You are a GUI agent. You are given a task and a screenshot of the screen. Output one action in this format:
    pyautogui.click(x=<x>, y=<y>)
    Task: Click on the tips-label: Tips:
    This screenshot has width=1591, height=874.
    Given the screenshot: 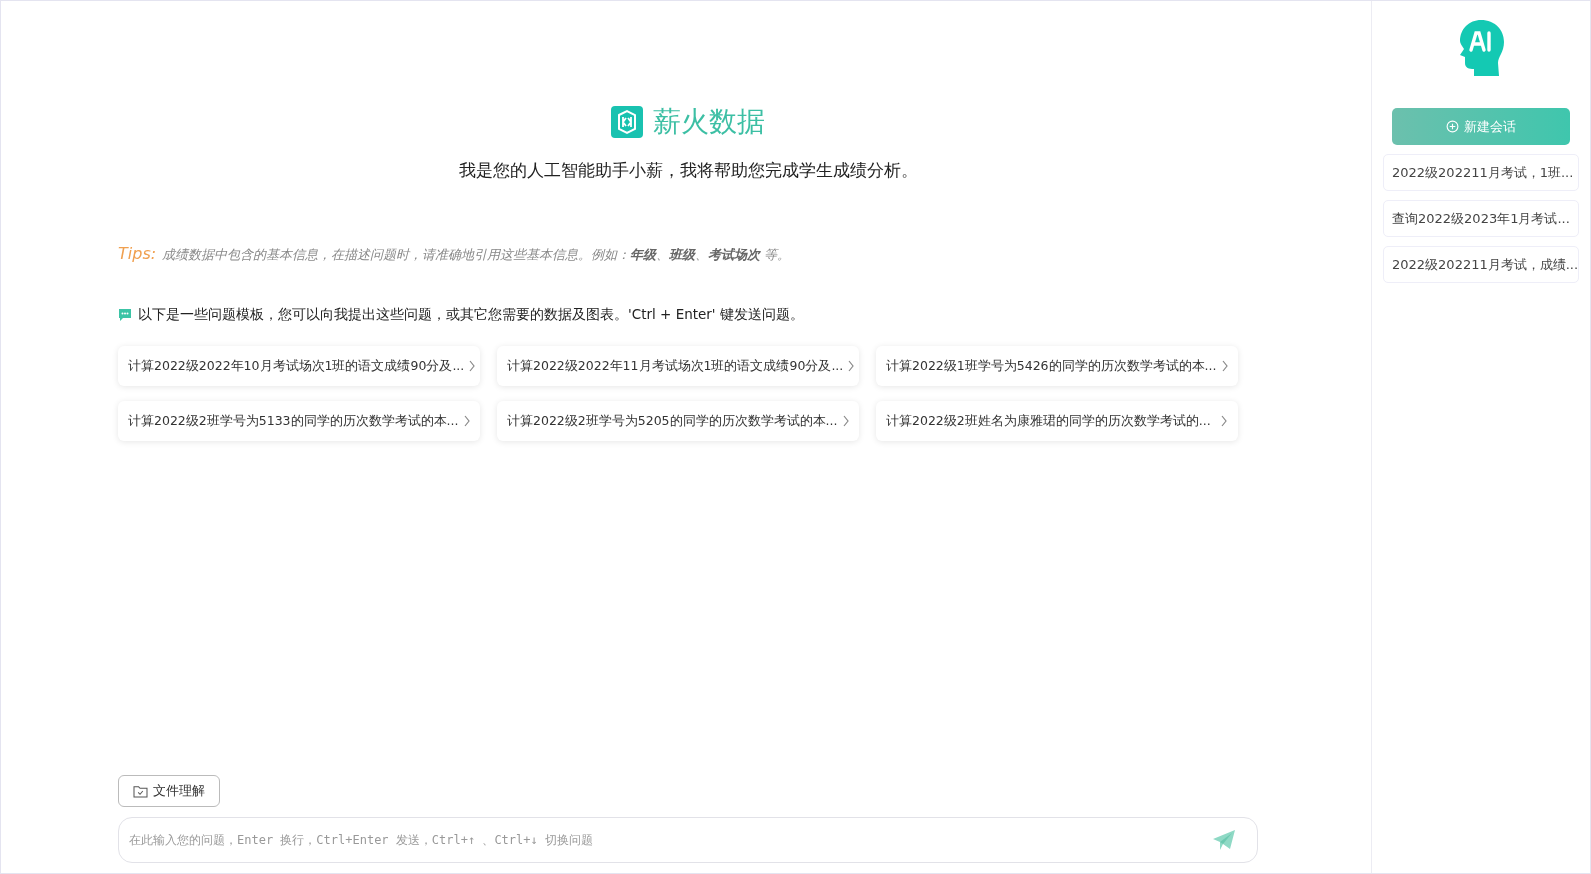 What is the action you would take?
    pyautogui.click(x=137, y=253)
    